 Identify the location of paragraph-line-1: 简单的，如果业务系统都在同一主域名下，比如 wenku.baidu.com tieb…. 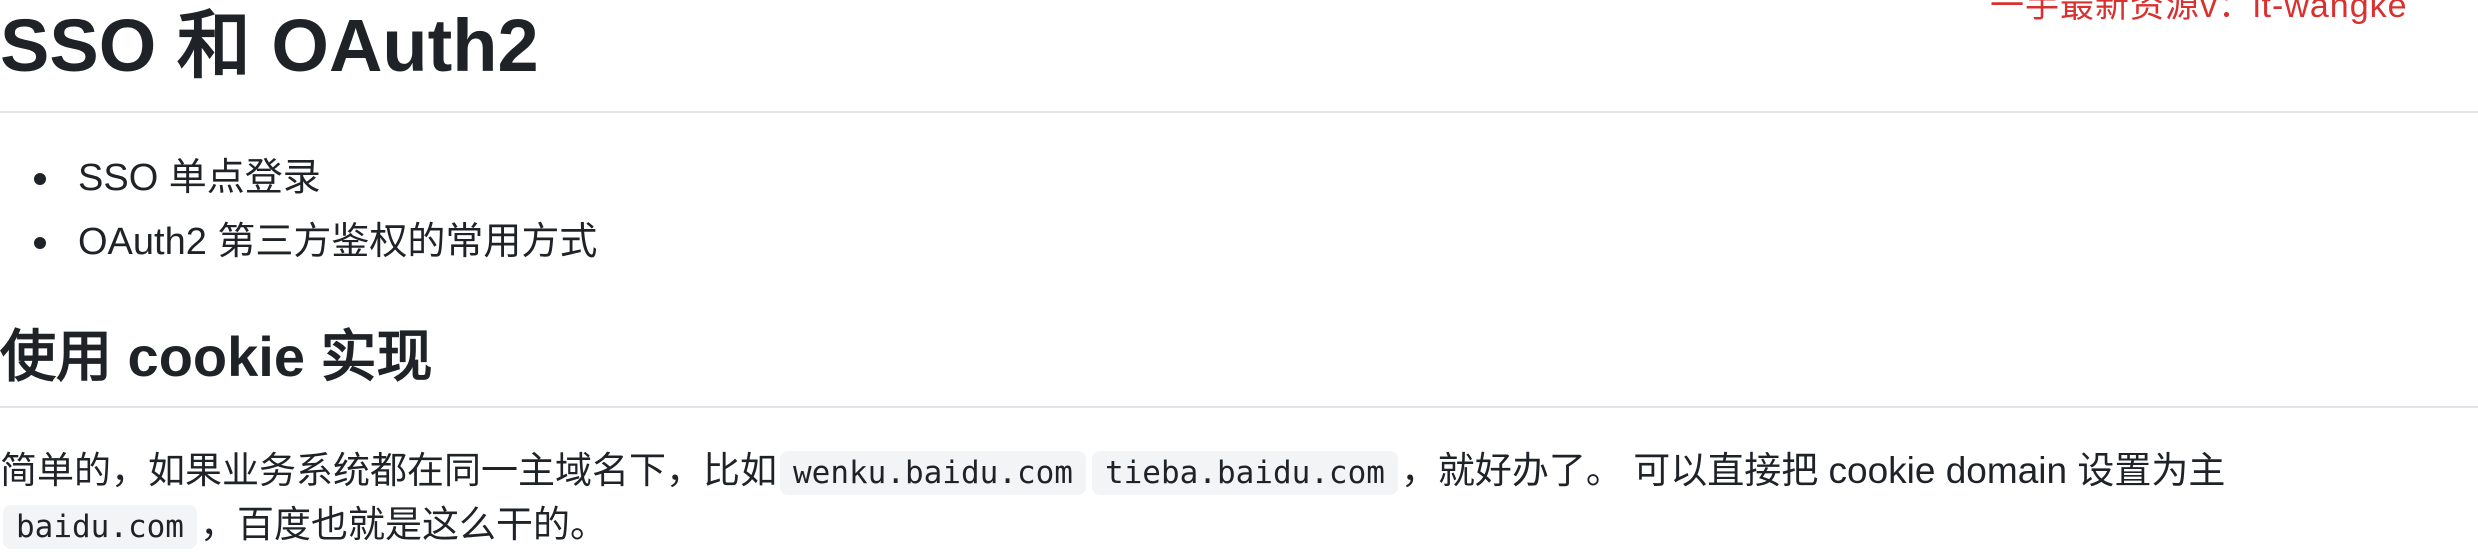
(1239, 471).